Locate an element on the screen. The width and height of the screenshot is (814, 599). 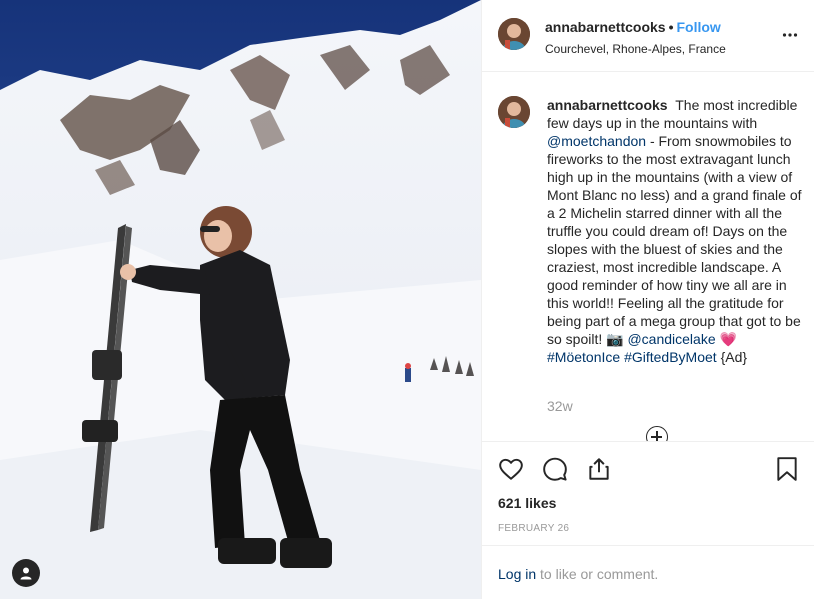
comment-button is located at coordinates (555, 471).